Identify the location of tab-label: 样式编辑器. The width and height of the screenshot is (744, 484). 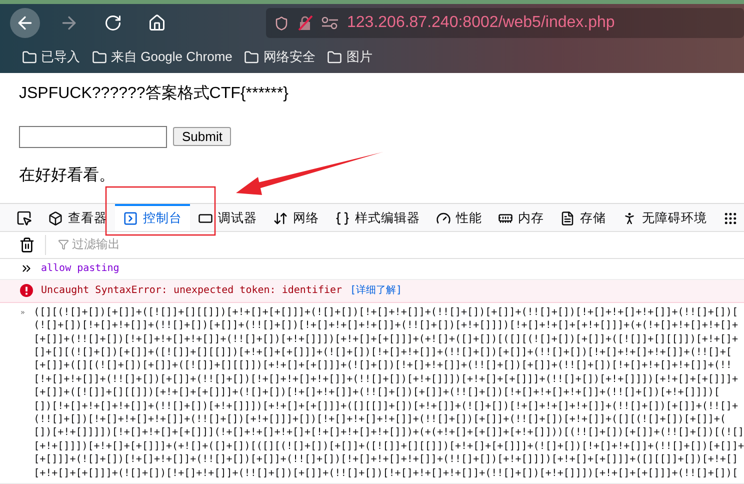
(387, 218).